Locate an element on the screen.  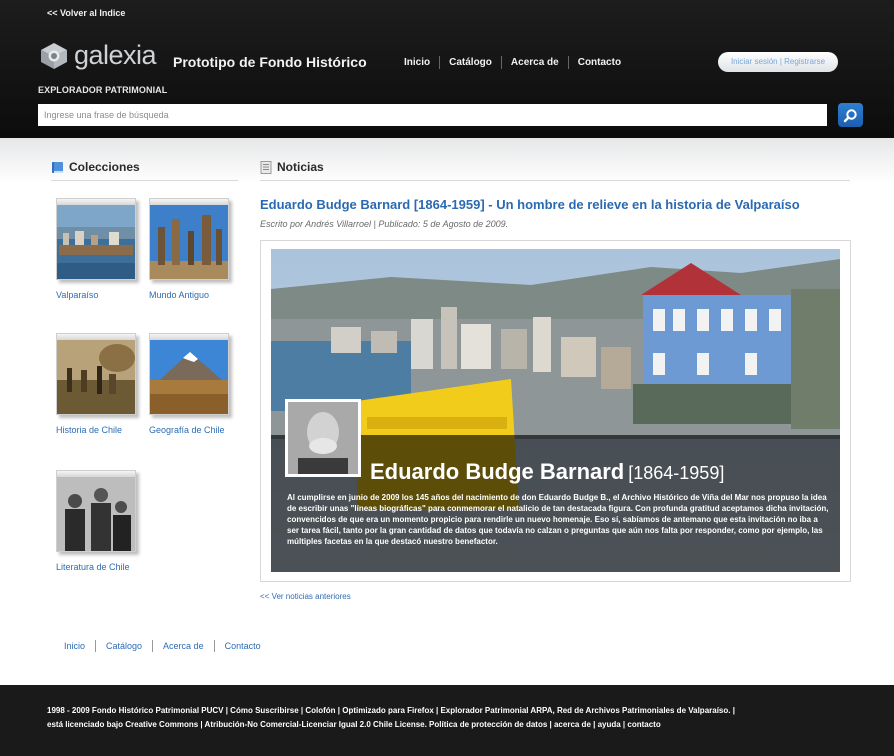
collection-geografia-de-chile: Geografía de Chile is located at coordinates (191, 384).